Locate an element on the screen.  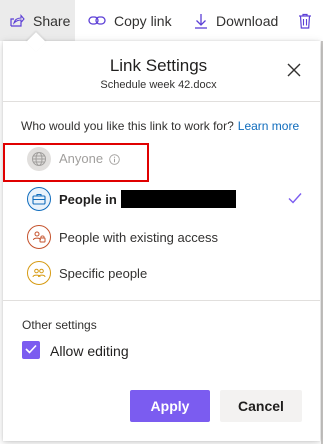
share-icon is located at coordinates (17, 21).